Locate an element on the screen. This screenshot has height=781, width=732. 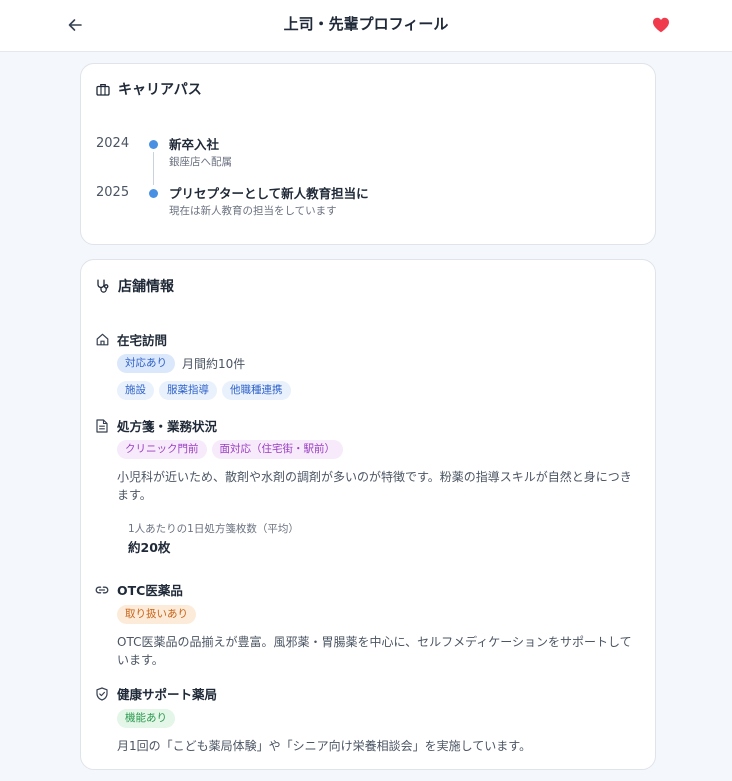
prescription-heading: 処方箋・業務状況 is located at coordinates (156, 425).